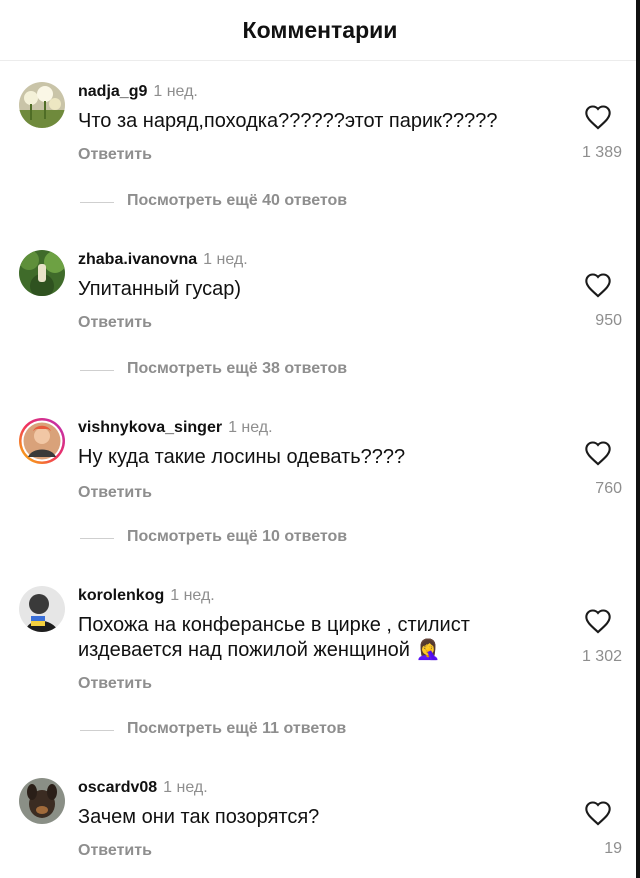  I want to click on comment-username: nadja_g9, so click(112, 91).